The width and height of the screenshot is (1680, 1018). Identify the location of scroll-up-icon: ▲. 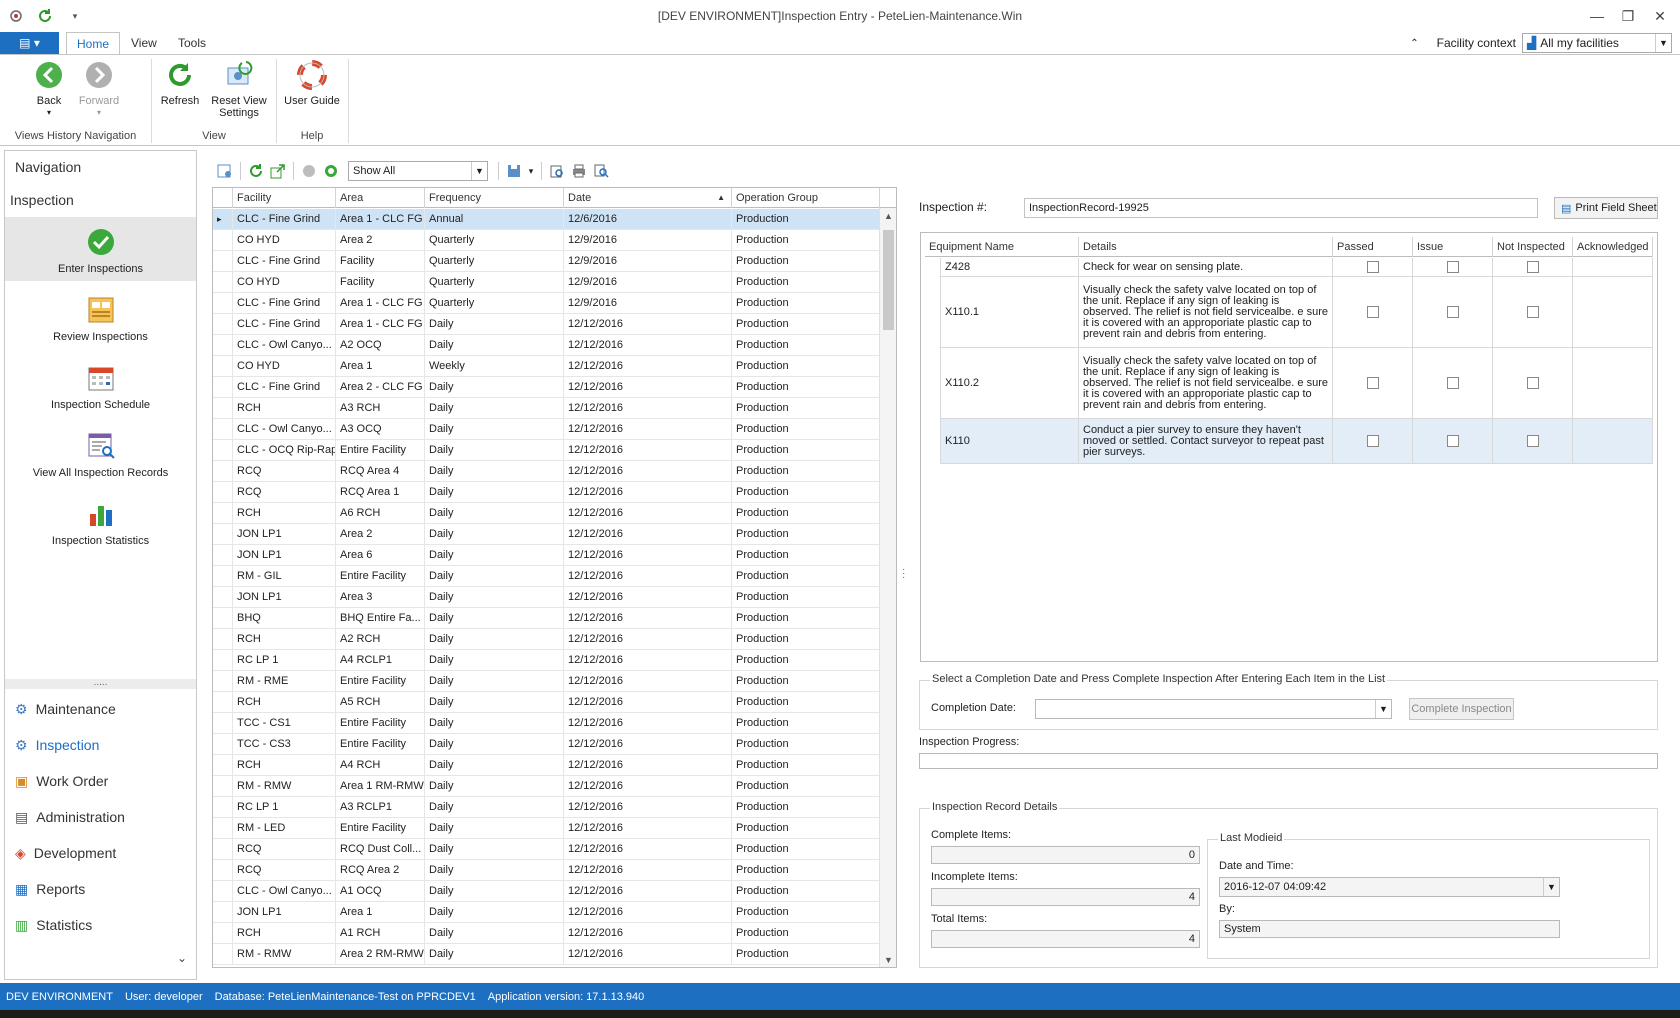
(888, 216).